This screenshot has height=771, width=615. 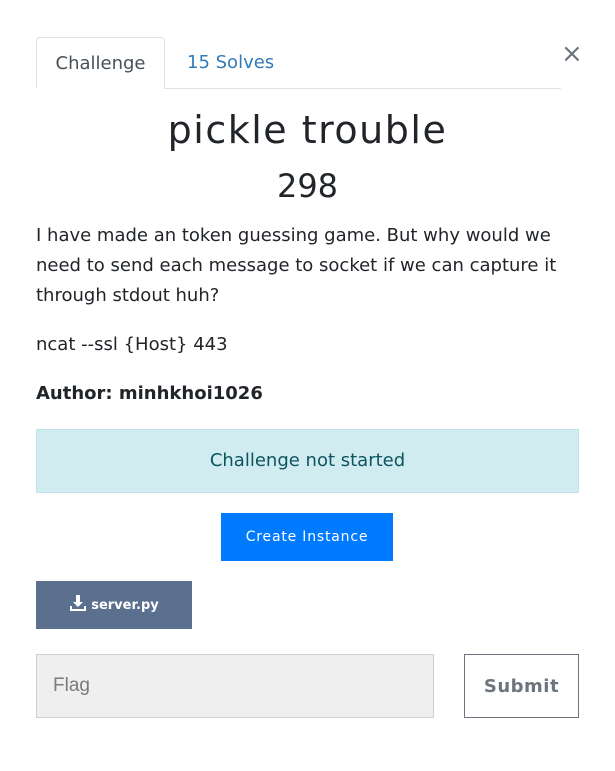 I want to click on close-icon: ×, so click(x=572, y=54).